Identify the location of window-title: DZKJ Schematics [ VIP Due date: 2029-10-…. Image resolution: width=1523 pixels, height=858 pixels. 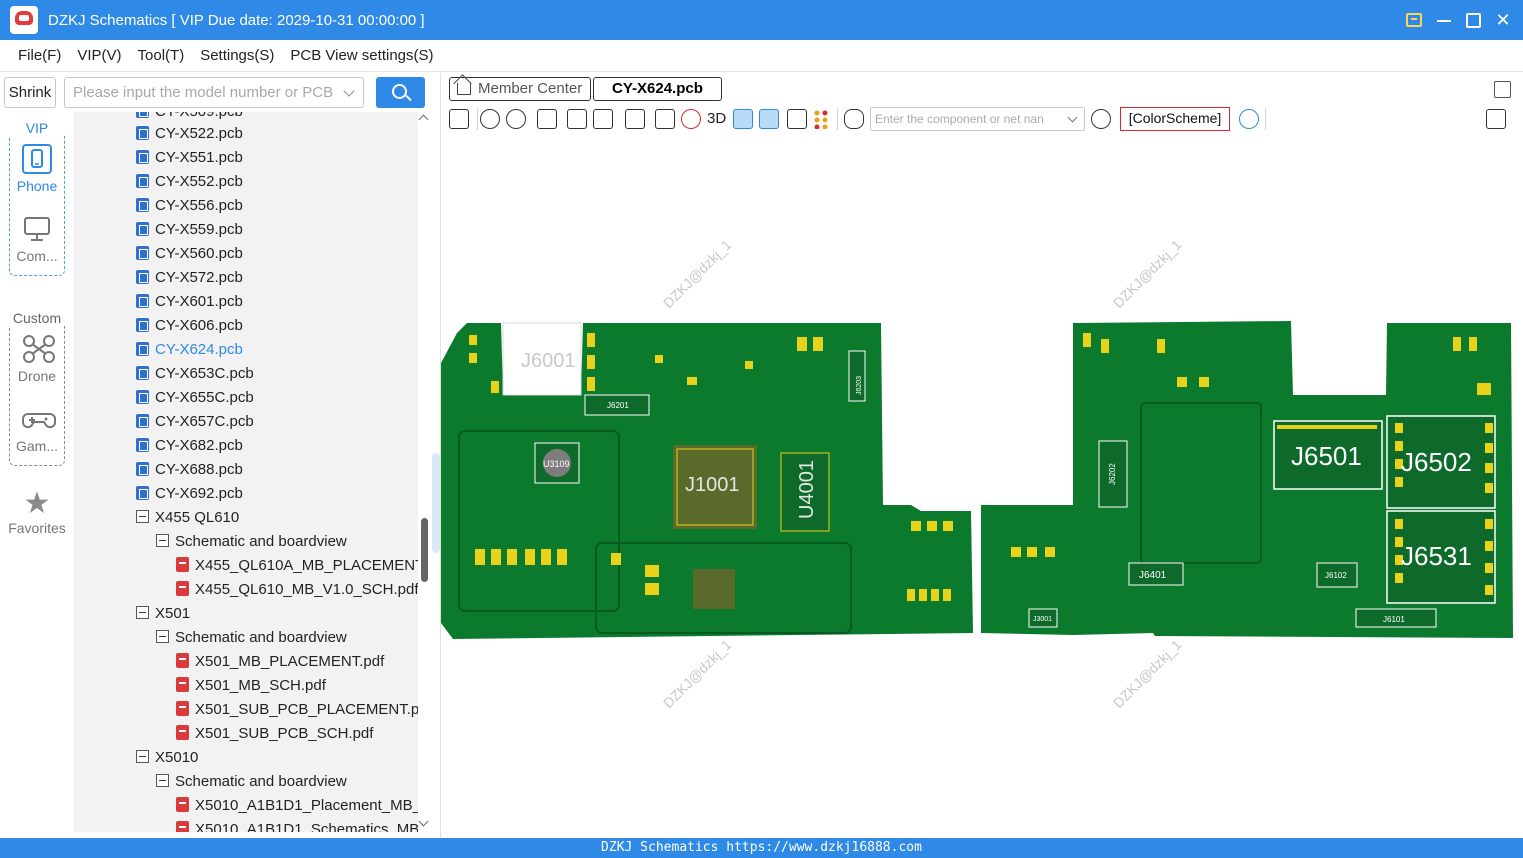
(236, 20).